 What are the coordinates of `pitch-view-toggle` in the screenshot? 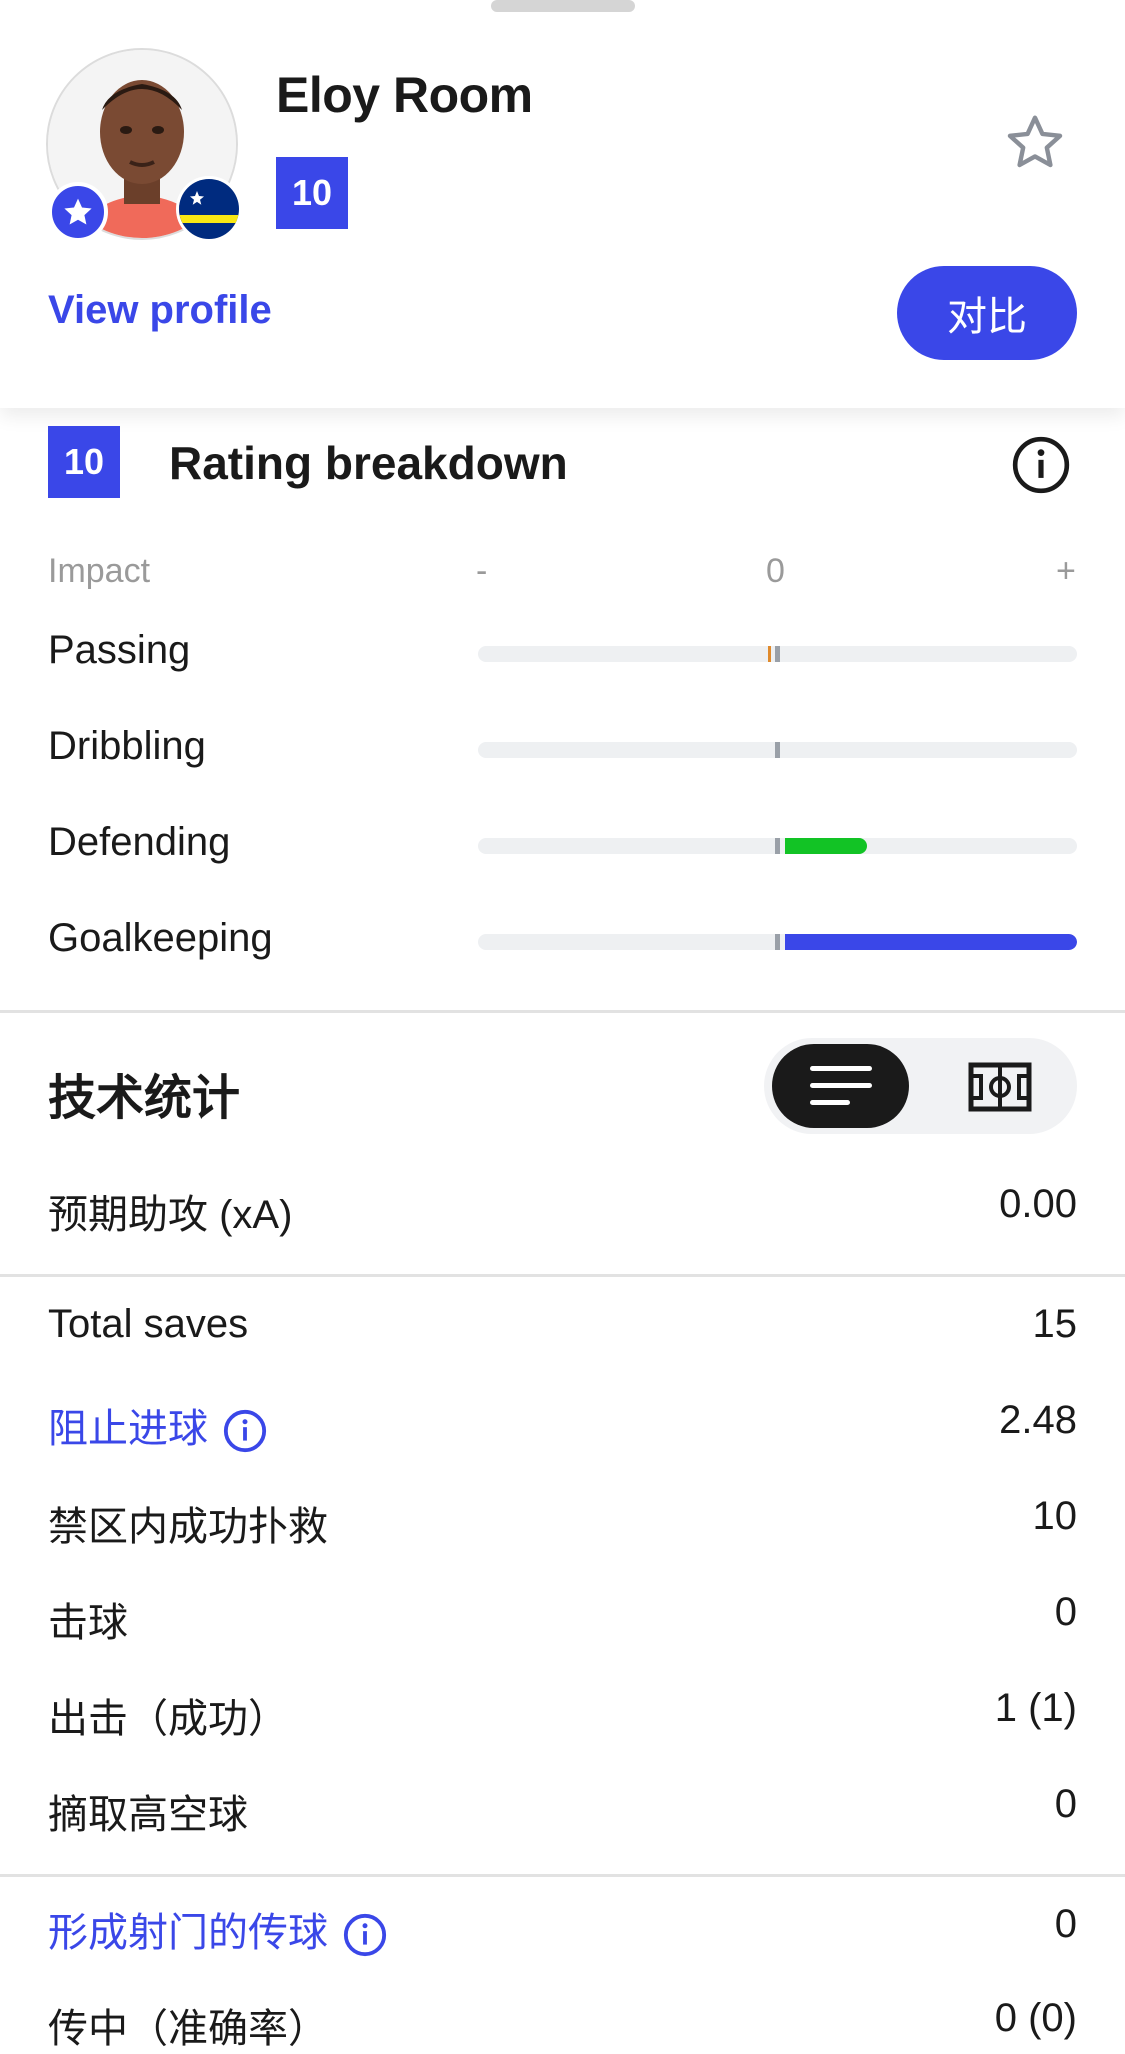 It's located at (1000, 1087).